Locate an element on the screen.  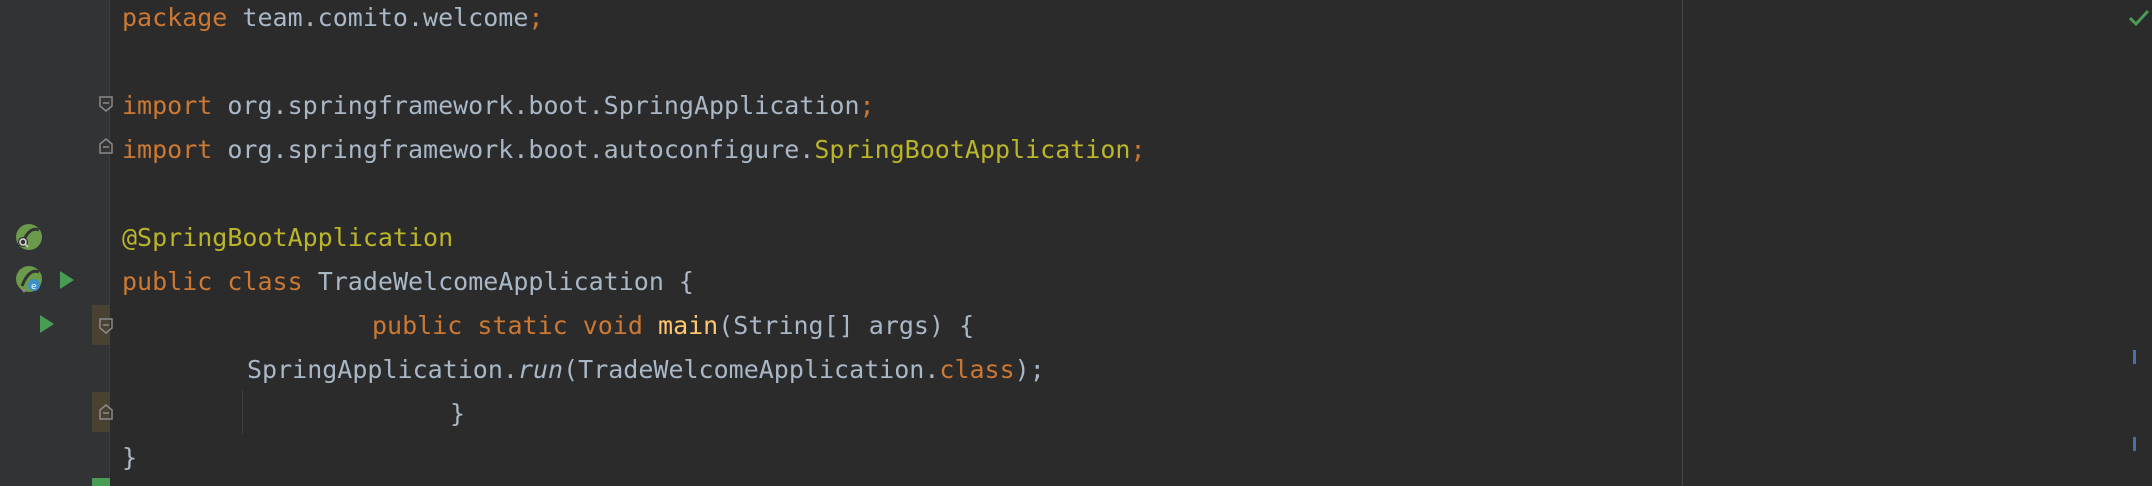
spring-bean-run-icon: e is located at coordinates (31, 283).